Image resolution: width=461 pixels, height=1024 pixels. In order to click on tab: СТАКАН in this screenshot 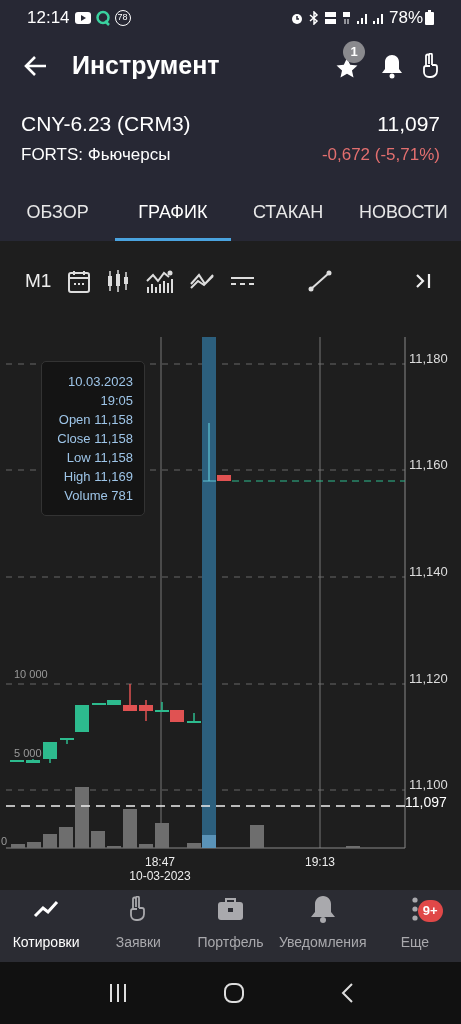, I will do `click(288, 212)`.